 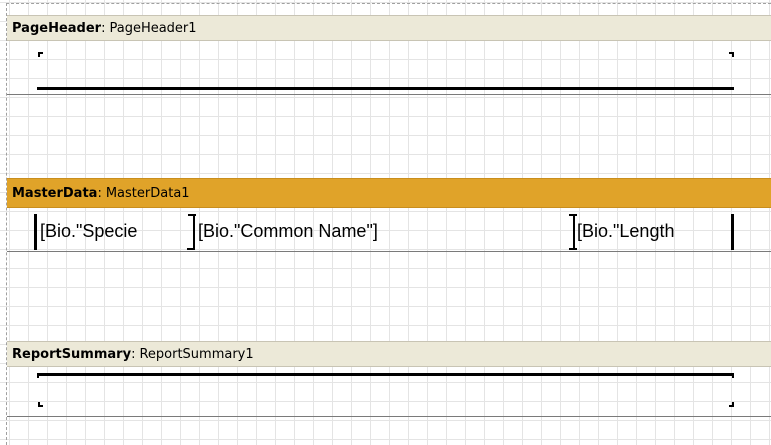 I want to click on field-right-border, so click(x=732, y=232).